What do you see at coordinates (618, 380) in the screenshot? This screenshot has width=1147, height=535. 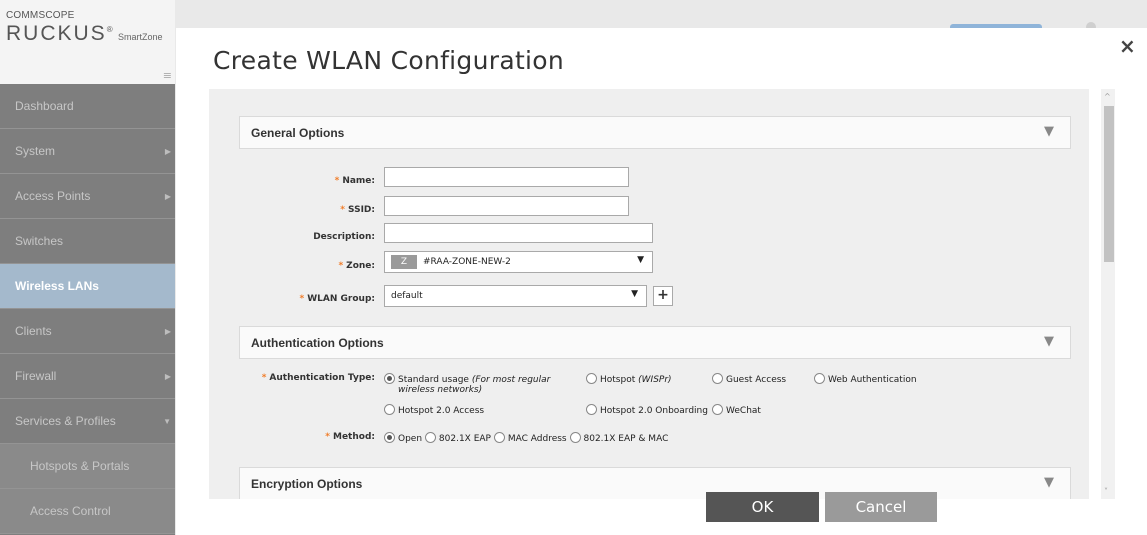 I see `auth-hotspot-label: Hotspot` at bounding box center [618, 380].